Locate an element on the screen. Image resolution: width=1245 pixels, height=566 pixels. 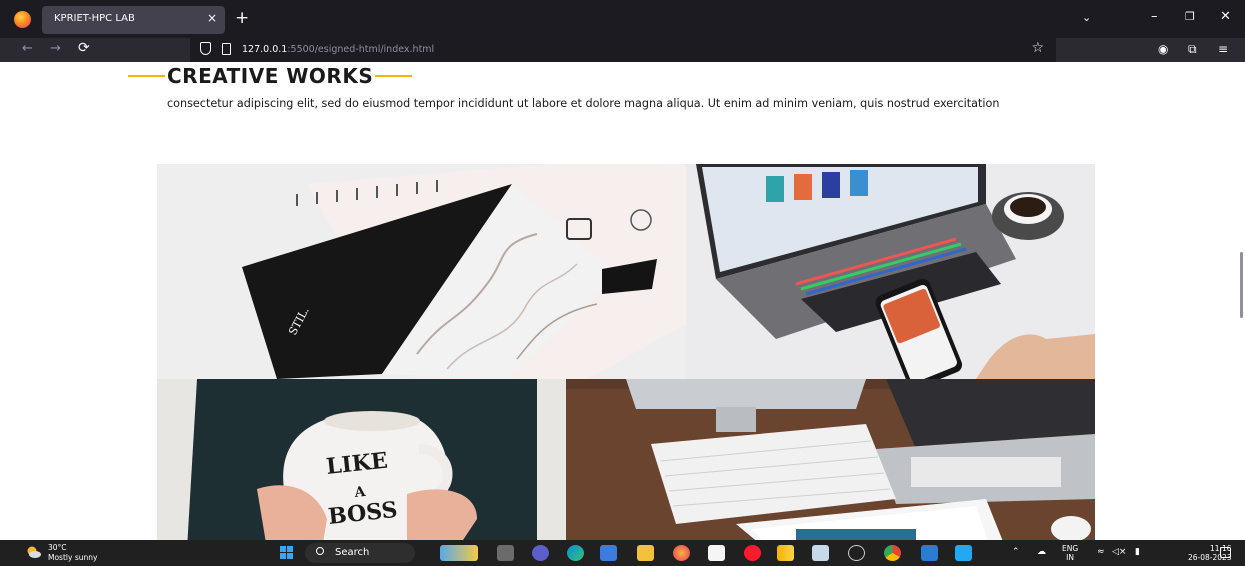
power-bi-icon is located at coordinates (785, 553).